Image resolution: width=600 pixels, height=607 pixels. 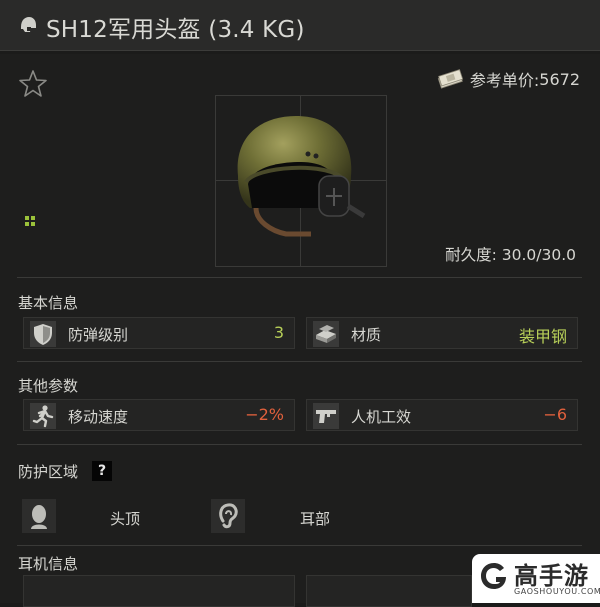 I want to click on helmet-image, so click(x=301, y=176).